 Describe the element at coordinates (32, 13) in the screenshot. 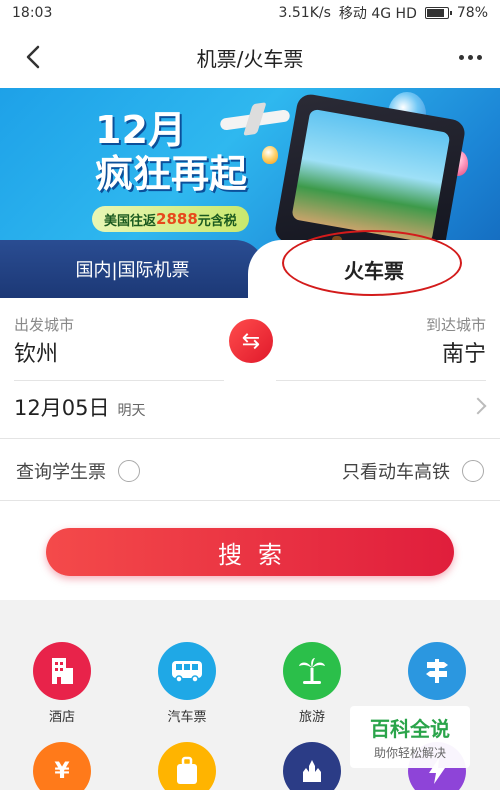

I see `status-time: 18:03` at that location.